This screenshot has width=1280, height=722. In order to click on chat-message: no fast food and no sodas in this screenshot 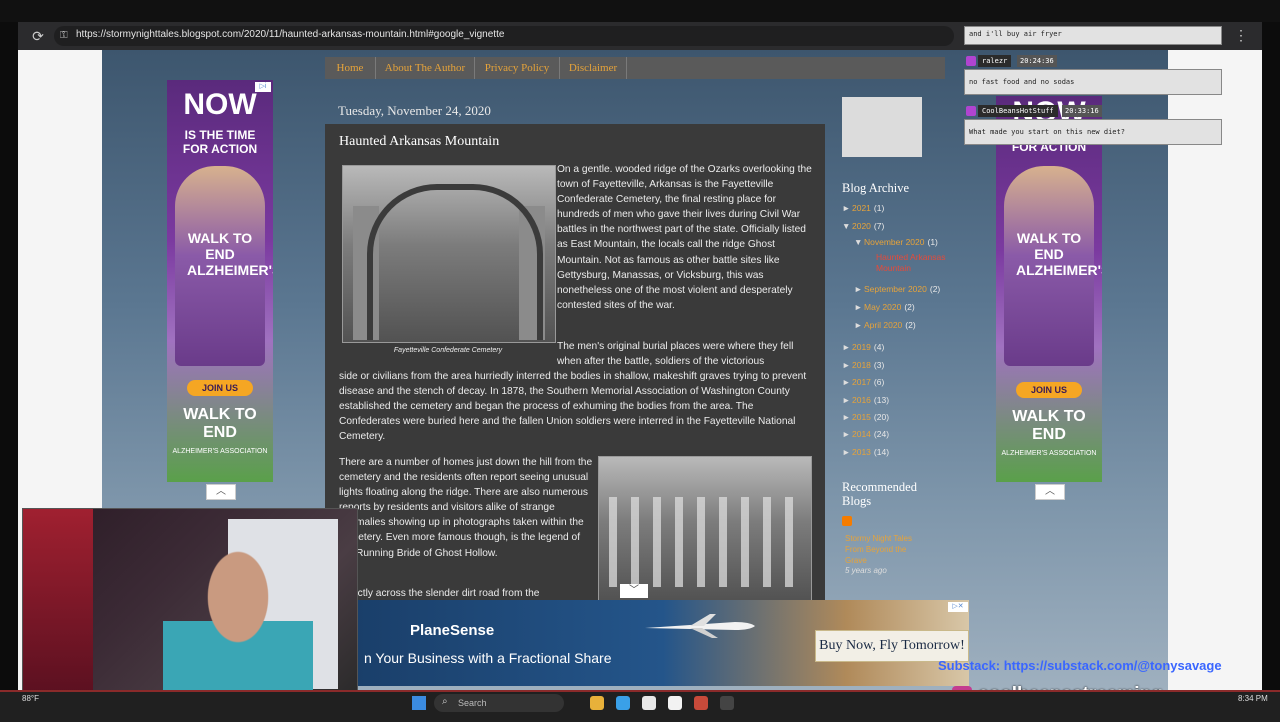, I will do `click(1093, 82)`.